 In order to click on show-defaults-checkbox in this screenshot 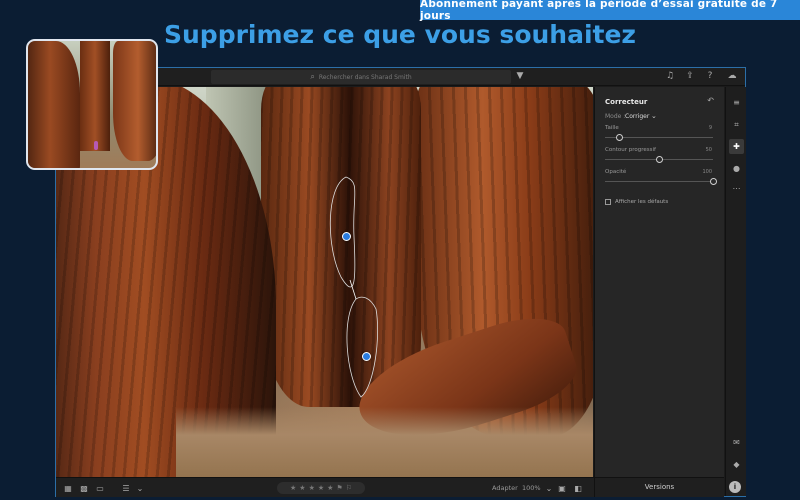, I will do `click(608, 202)`.